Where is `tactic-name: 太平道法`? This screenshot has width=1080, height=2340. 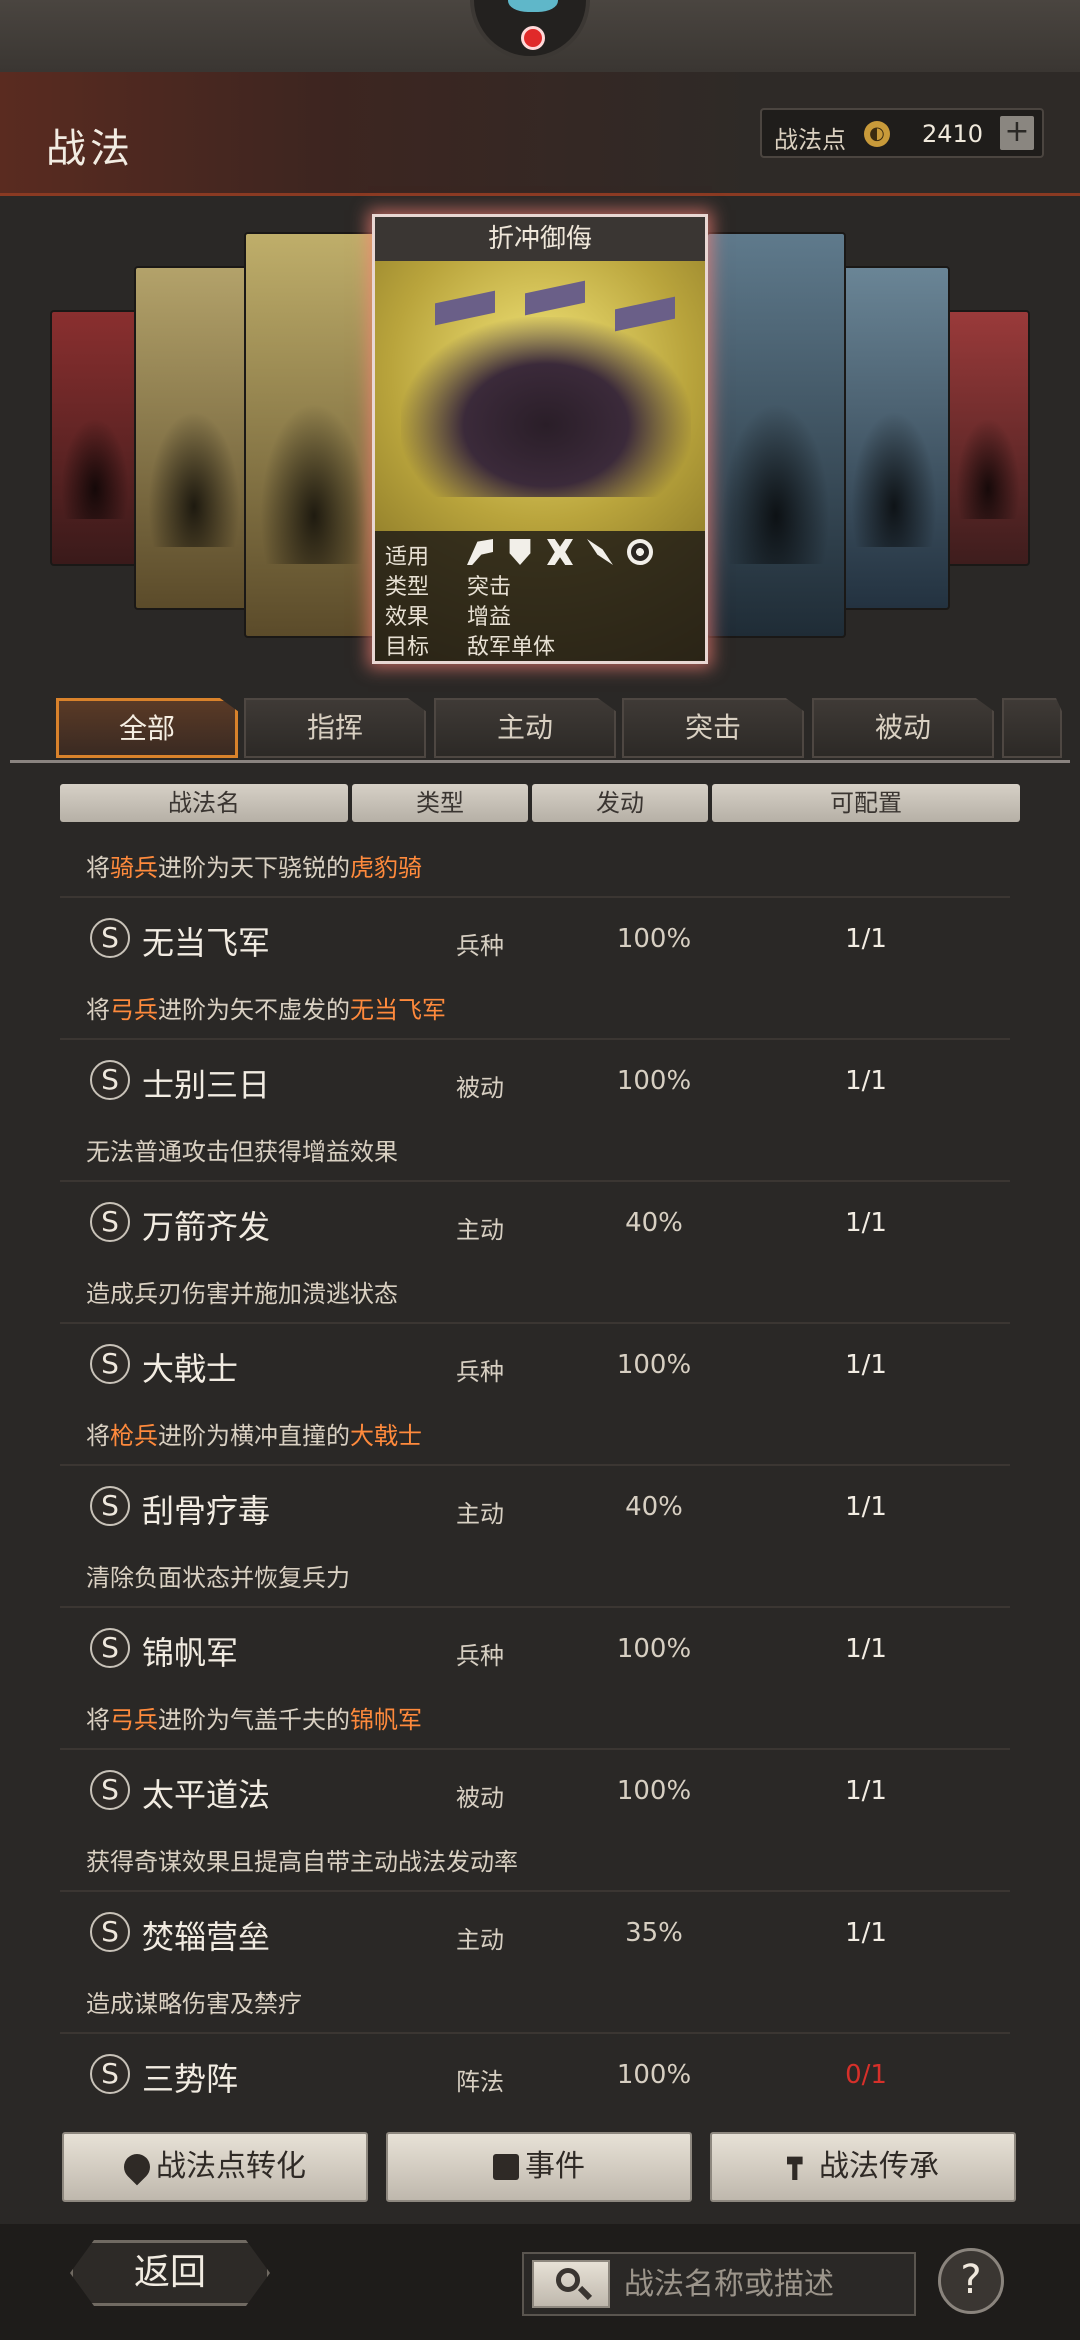
tactic-name: 太平道法 is located at coordinates (206, 1795).